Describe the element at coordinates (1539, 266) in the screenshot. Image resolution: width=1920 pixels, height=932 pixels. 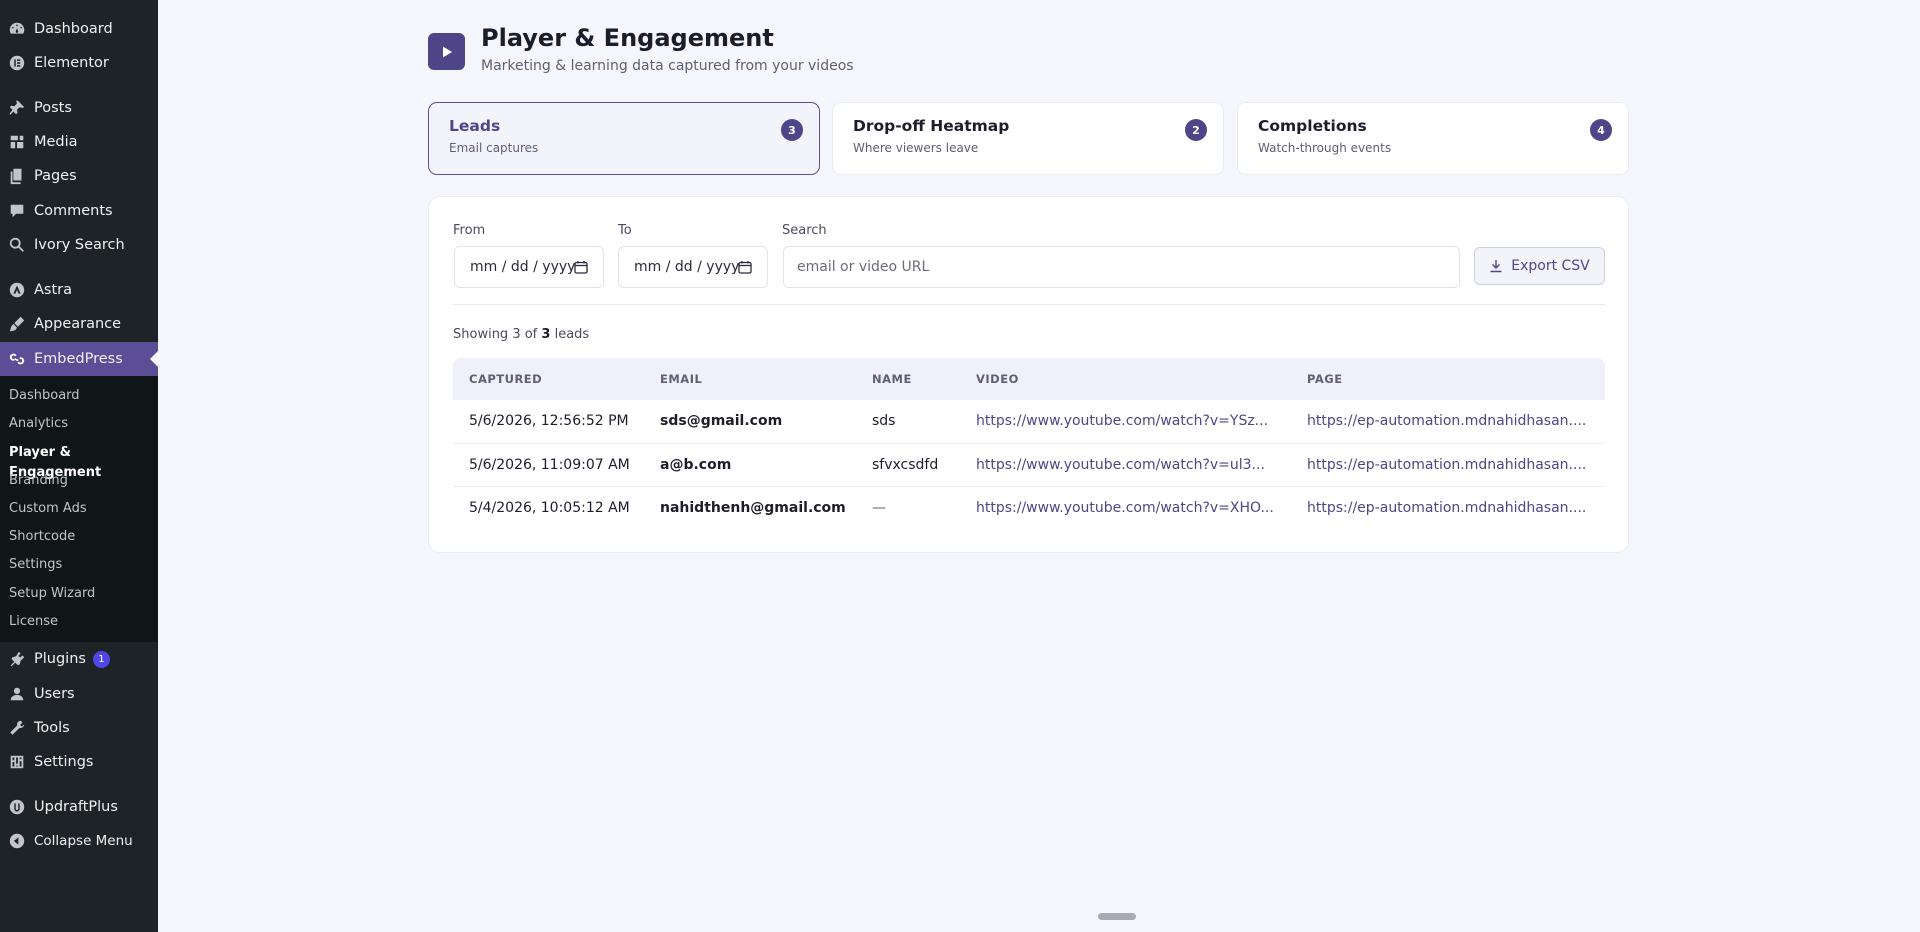
I see `export-csv-button: Export CSV` at that location.